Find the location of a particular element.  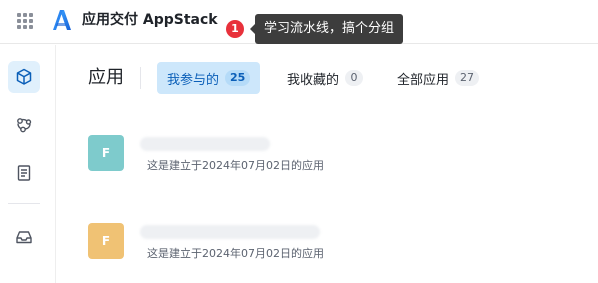

sidebar is located at coordinates (28, 164).